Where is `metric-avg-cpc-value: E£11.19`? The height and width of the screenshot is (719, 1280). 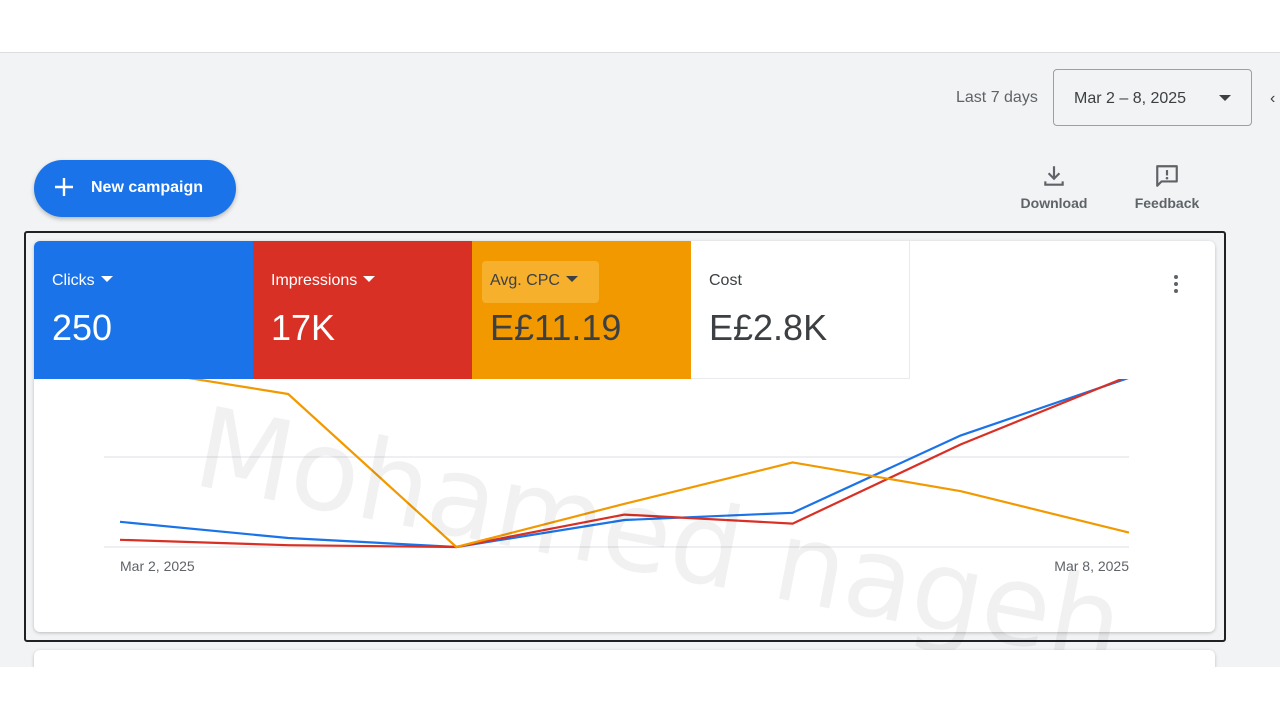
metric-avg-cpc-value: E£11.19 is located at coordinates (556, 327).